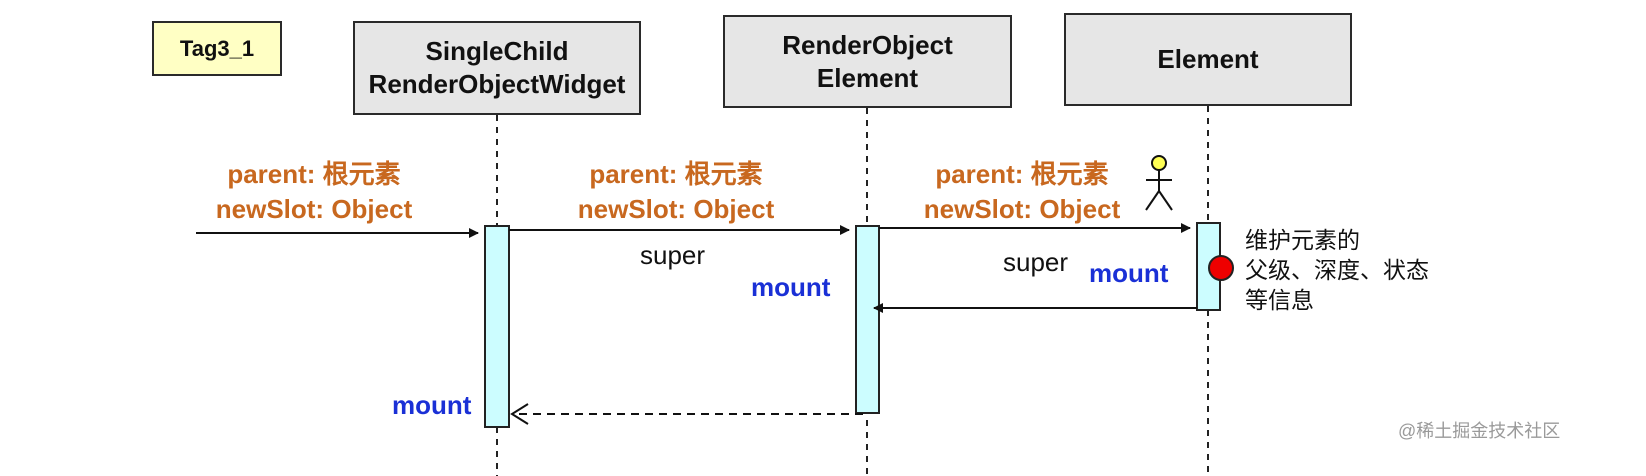 This screenshot has width=1646, height=476. What do you see at coordinates (1022, 191) in the screenshot?
I see `call-3-params: parent: 根元素 newSlot: Object` at bounding box center [1022, 191].